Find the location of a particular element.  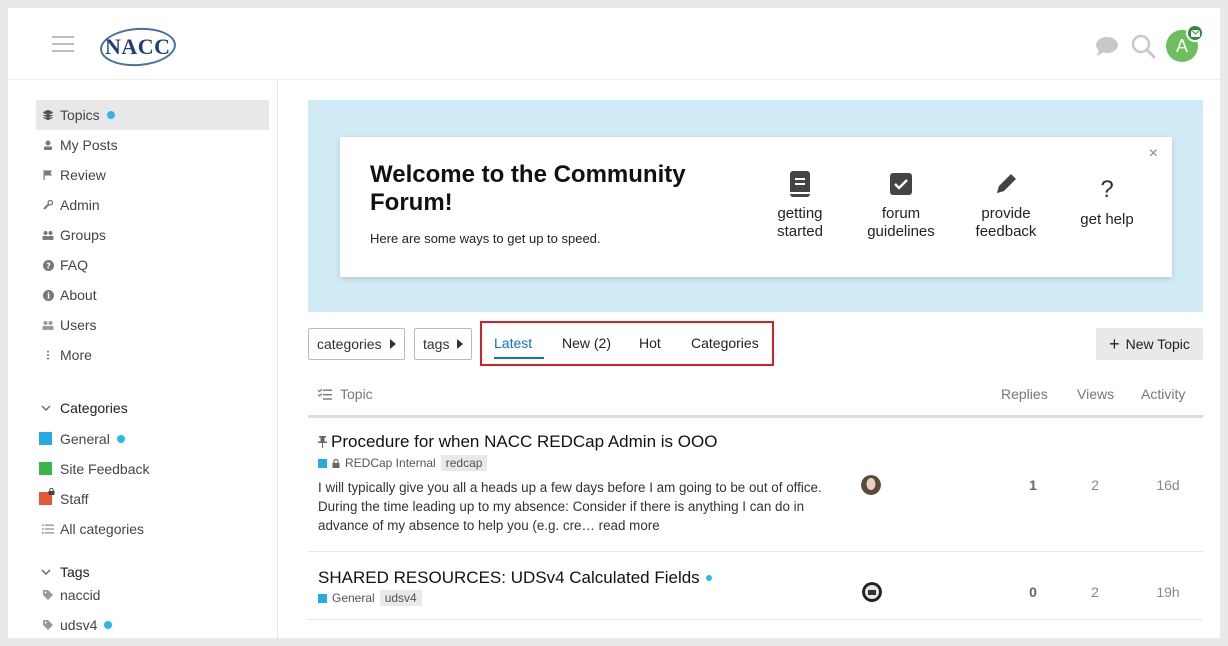

avatar-letter: A is located at coordinates (1181, 45).